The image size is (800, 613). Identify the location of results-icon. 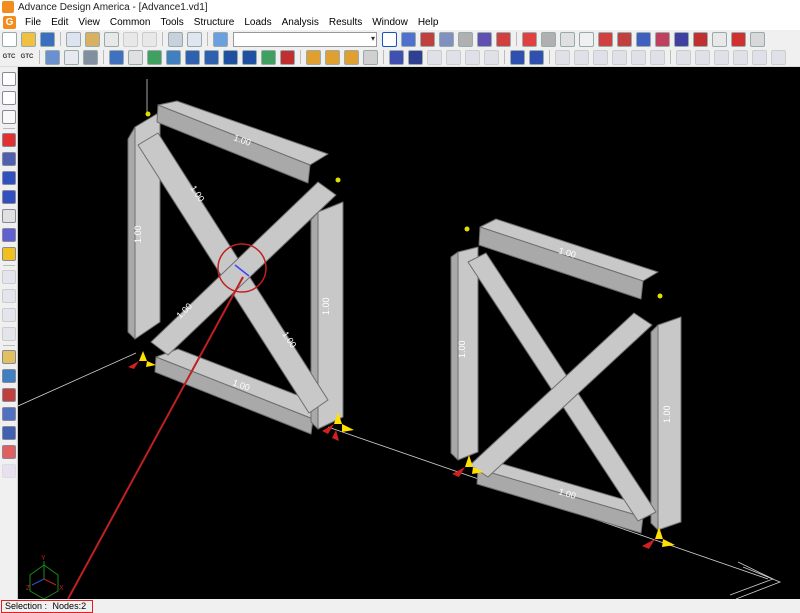
(529, 39).